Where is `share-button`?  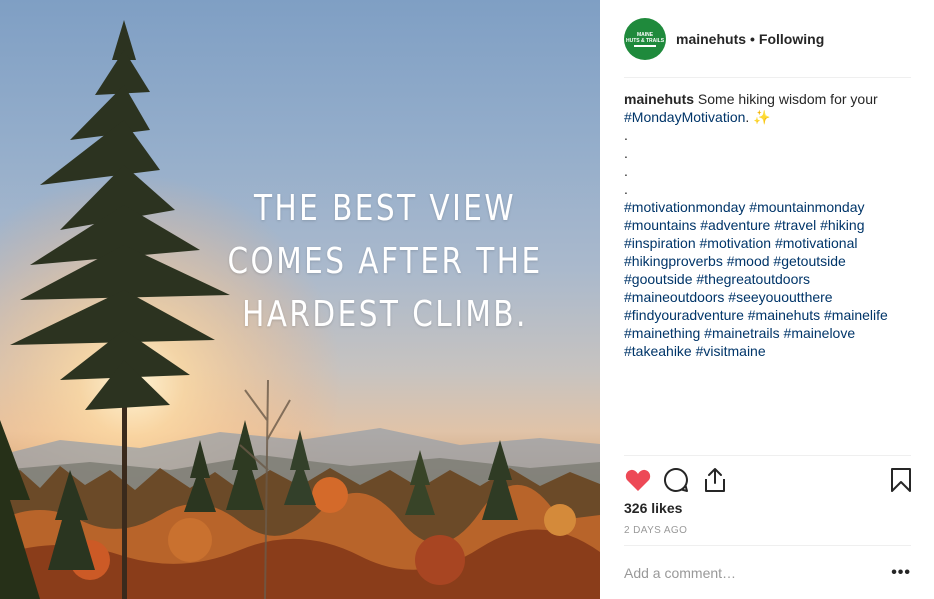
share-button is located at coordinates (715, 480).